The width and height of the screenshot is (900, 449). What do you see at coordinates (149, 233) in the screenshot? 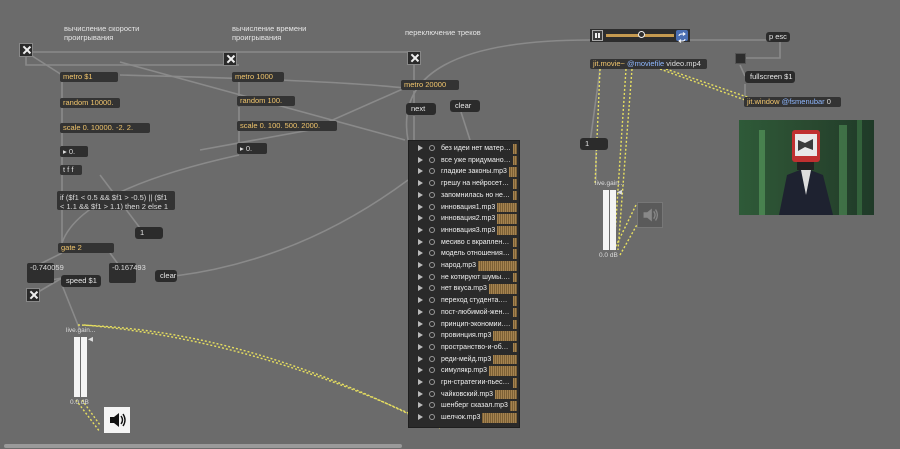
I see `one-message: 1` at bounding box center [149, 233].